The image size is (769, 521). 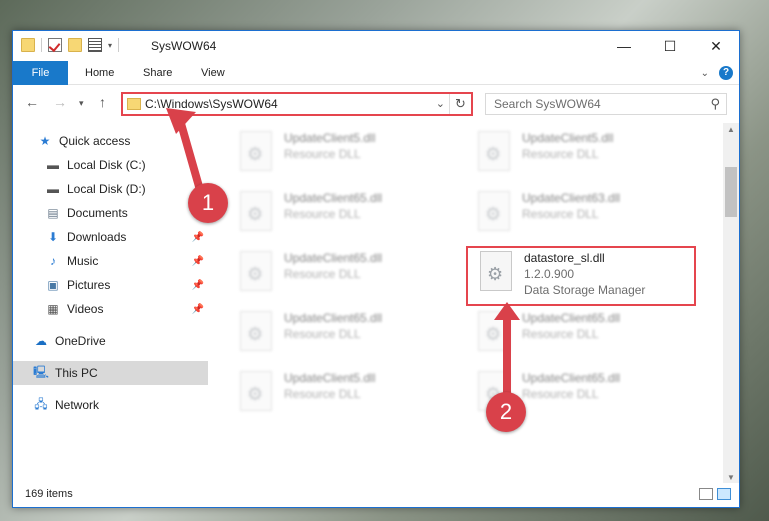 What do you see at coordinates (213, 73) in the screenshot?
I see `tab-view: View` at bounding box center [213, 73].